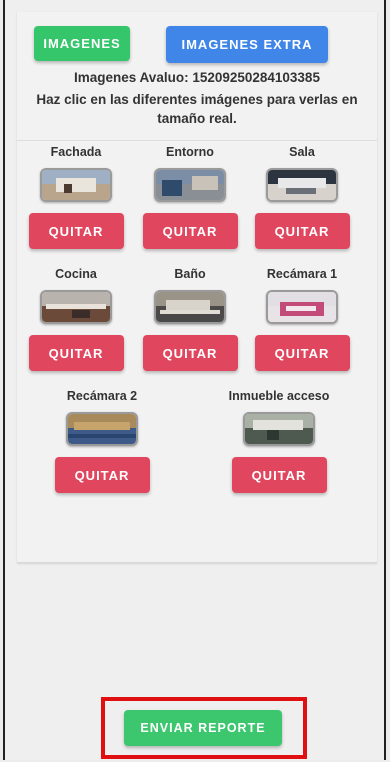 The height and width of the screenshot is (762, 390). I want to click on remove-recamara-2-button: QUITAR, so click(102, 475).